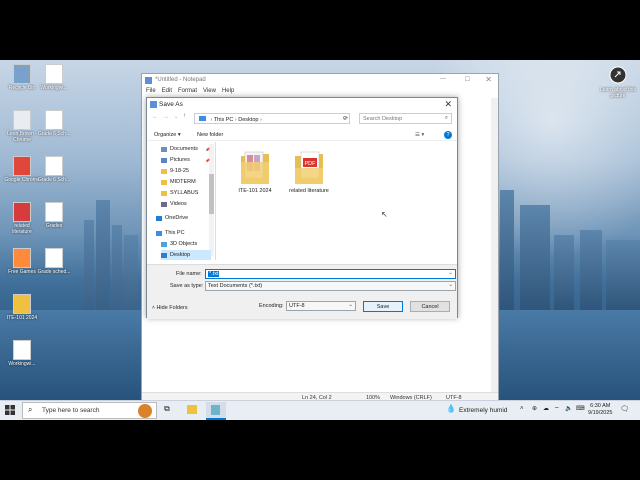  I want to click on back-arrow-icon: ←, so click(155, 117).